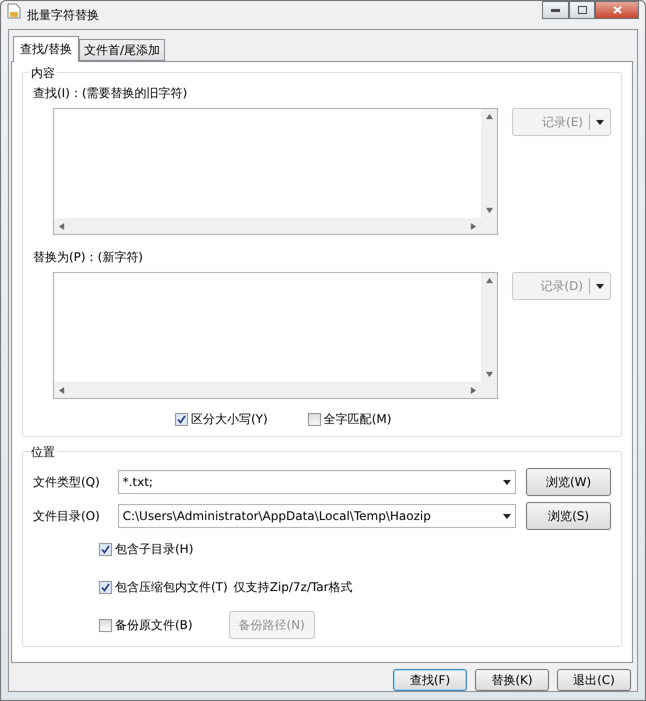  I want to click on dialog-button: 替换(K), so click(512, 680).